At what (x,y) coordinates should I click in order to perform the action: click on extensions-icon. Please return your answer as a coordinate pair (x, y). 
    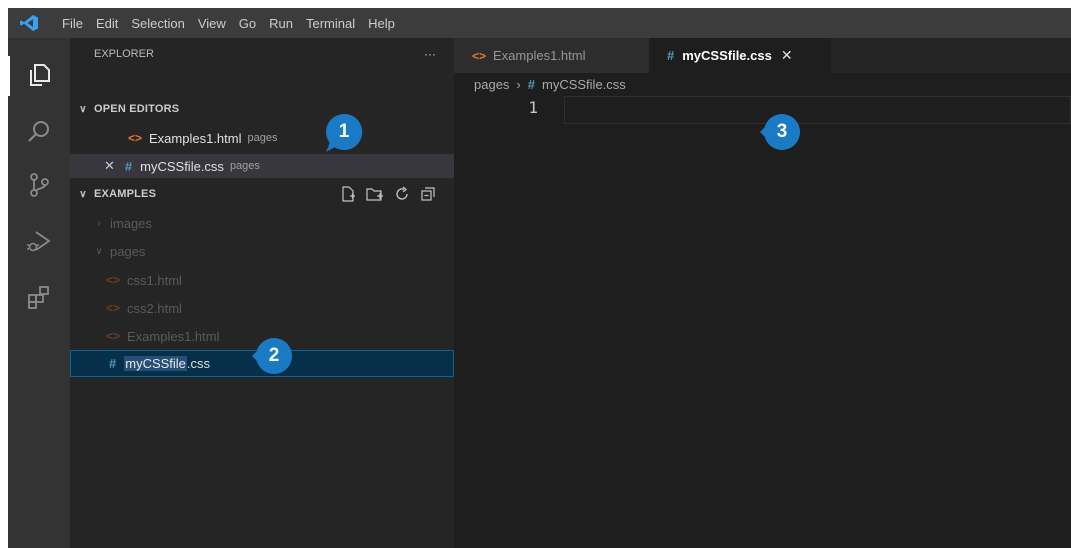
    Looking at the image, I should click on (39, 297).